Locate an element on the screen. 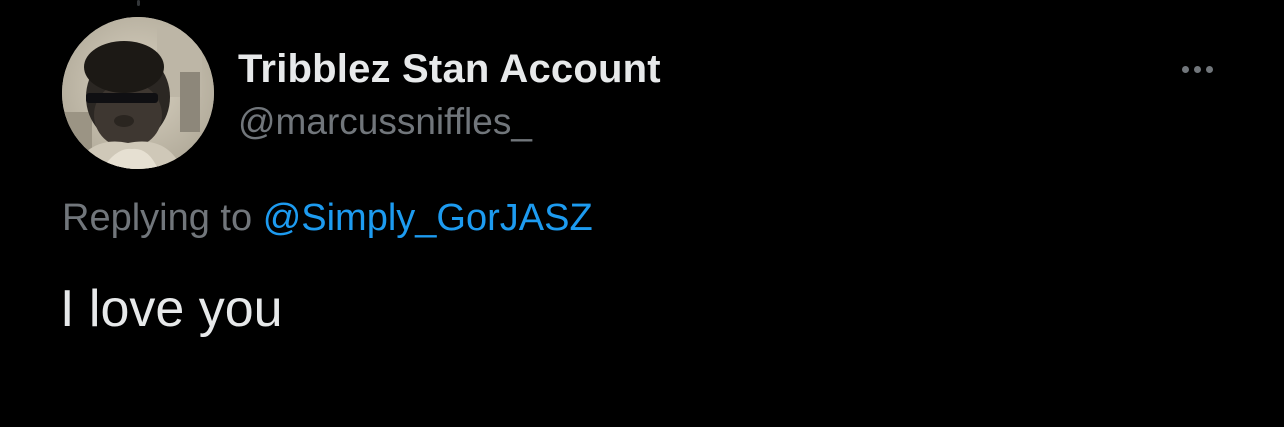 The height and width of the screenshot is (427, 1284). avatar-photo is located at coordinates (138, 93).